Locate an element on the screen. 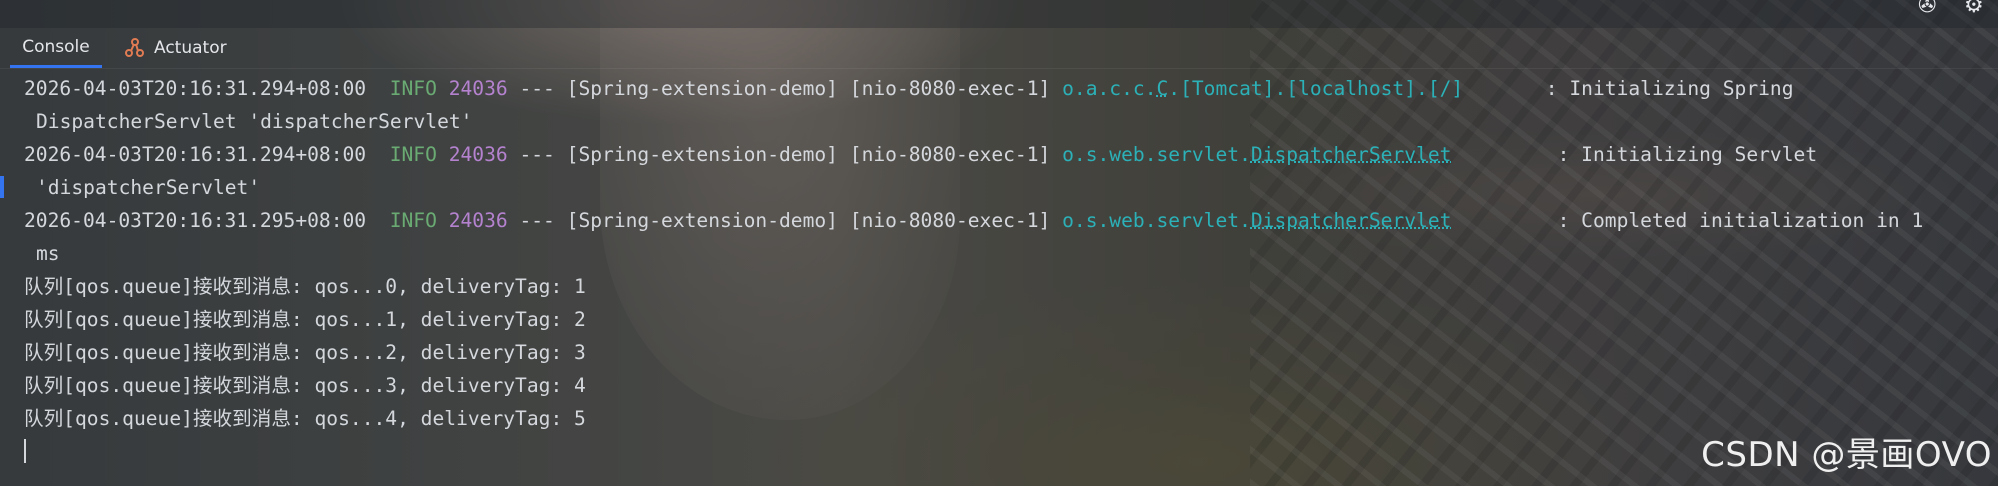 The height and width of the screenshot is (486, 1998). log-timestamp: 2026-04-03T20:16:31.295+08:00 is located at coordinates (195, 220).